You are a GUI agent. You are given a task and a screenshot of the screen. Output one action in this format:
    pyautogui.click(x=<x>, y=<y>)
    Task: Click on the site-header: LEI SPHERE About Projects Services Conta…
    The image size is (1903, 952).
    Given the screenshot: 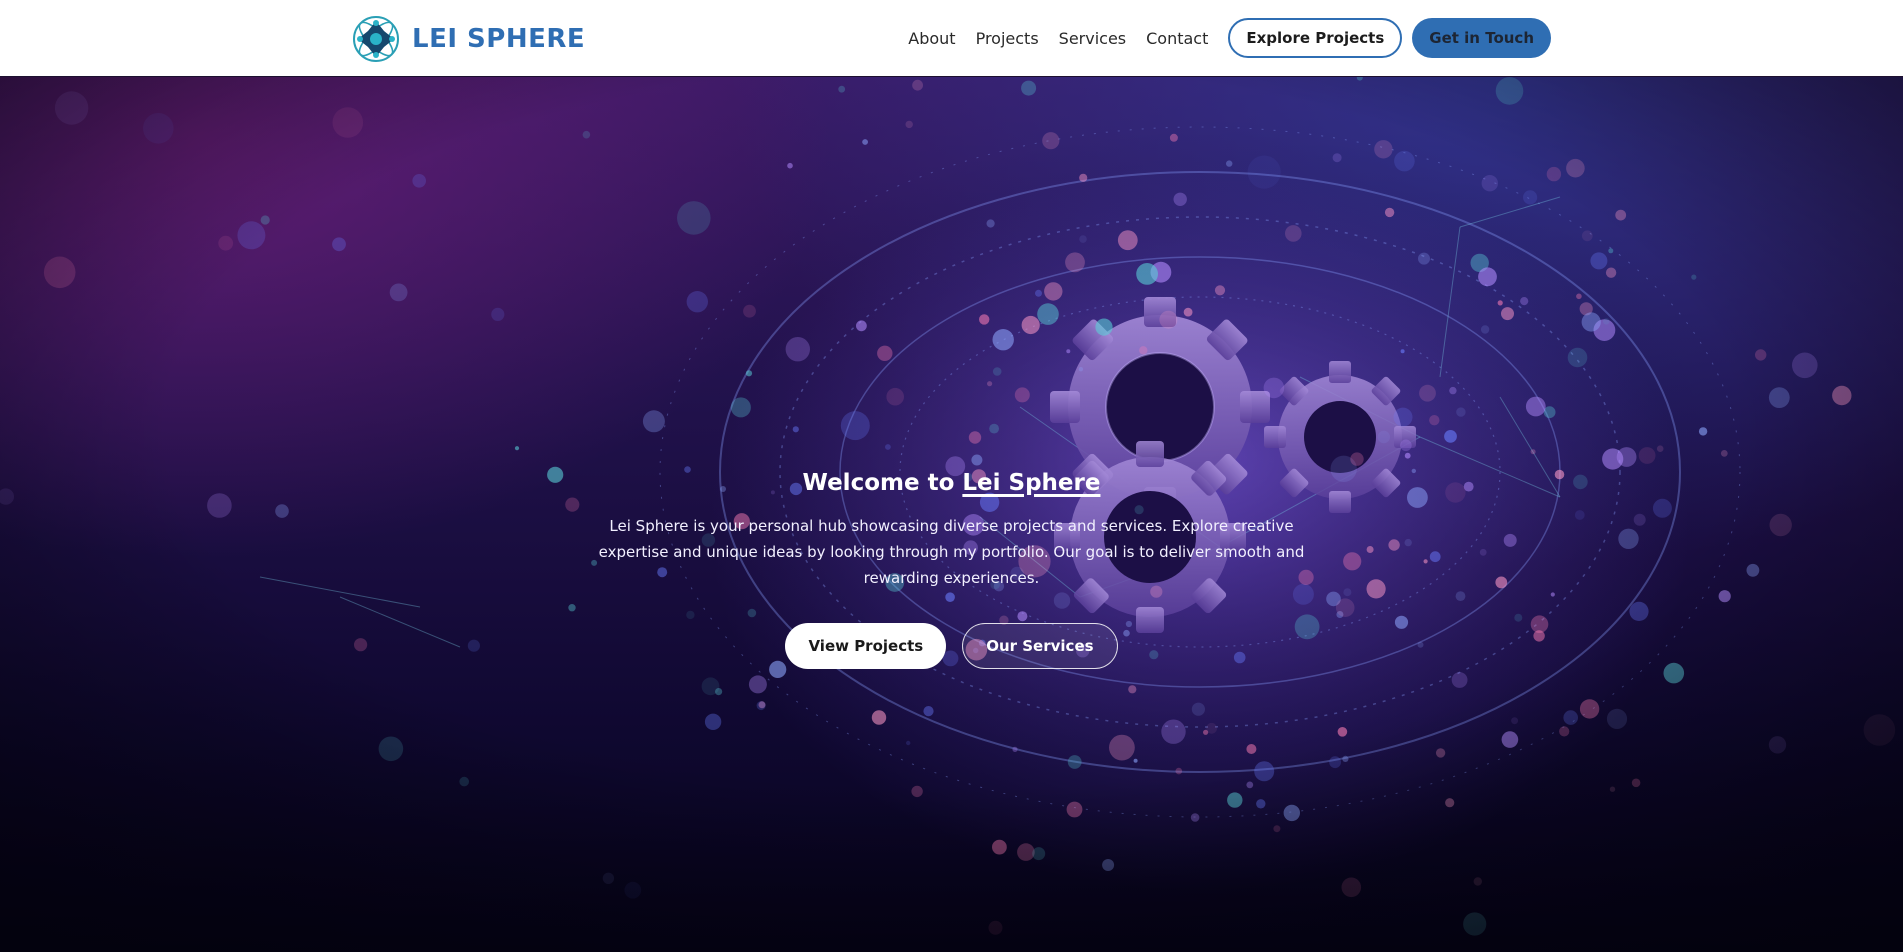 What is the action you would take?
    pyautogui.click(x=951, y=38)
    